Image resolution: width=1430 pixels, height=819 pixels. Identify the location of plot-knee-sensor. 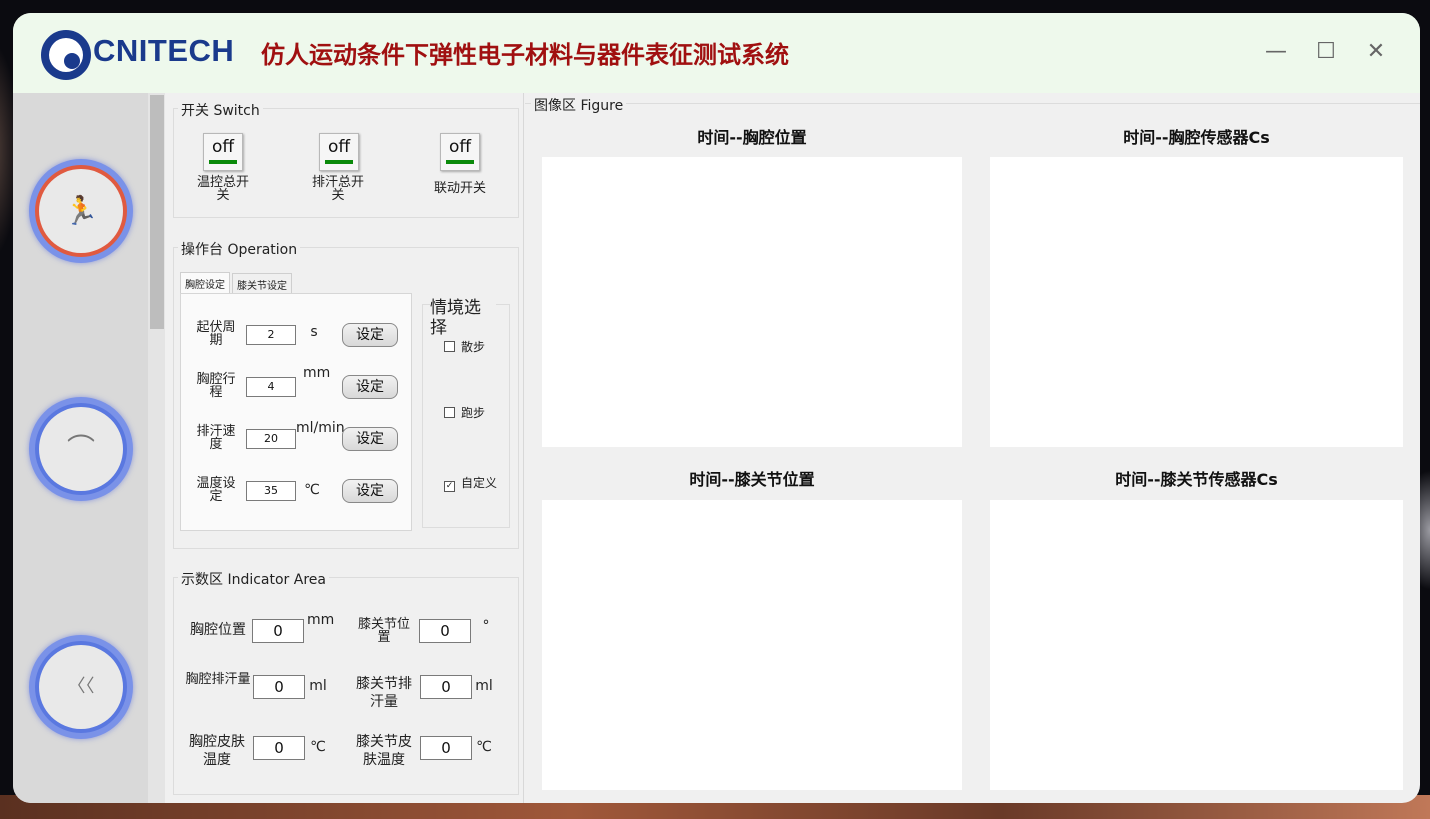
(1196, 645).